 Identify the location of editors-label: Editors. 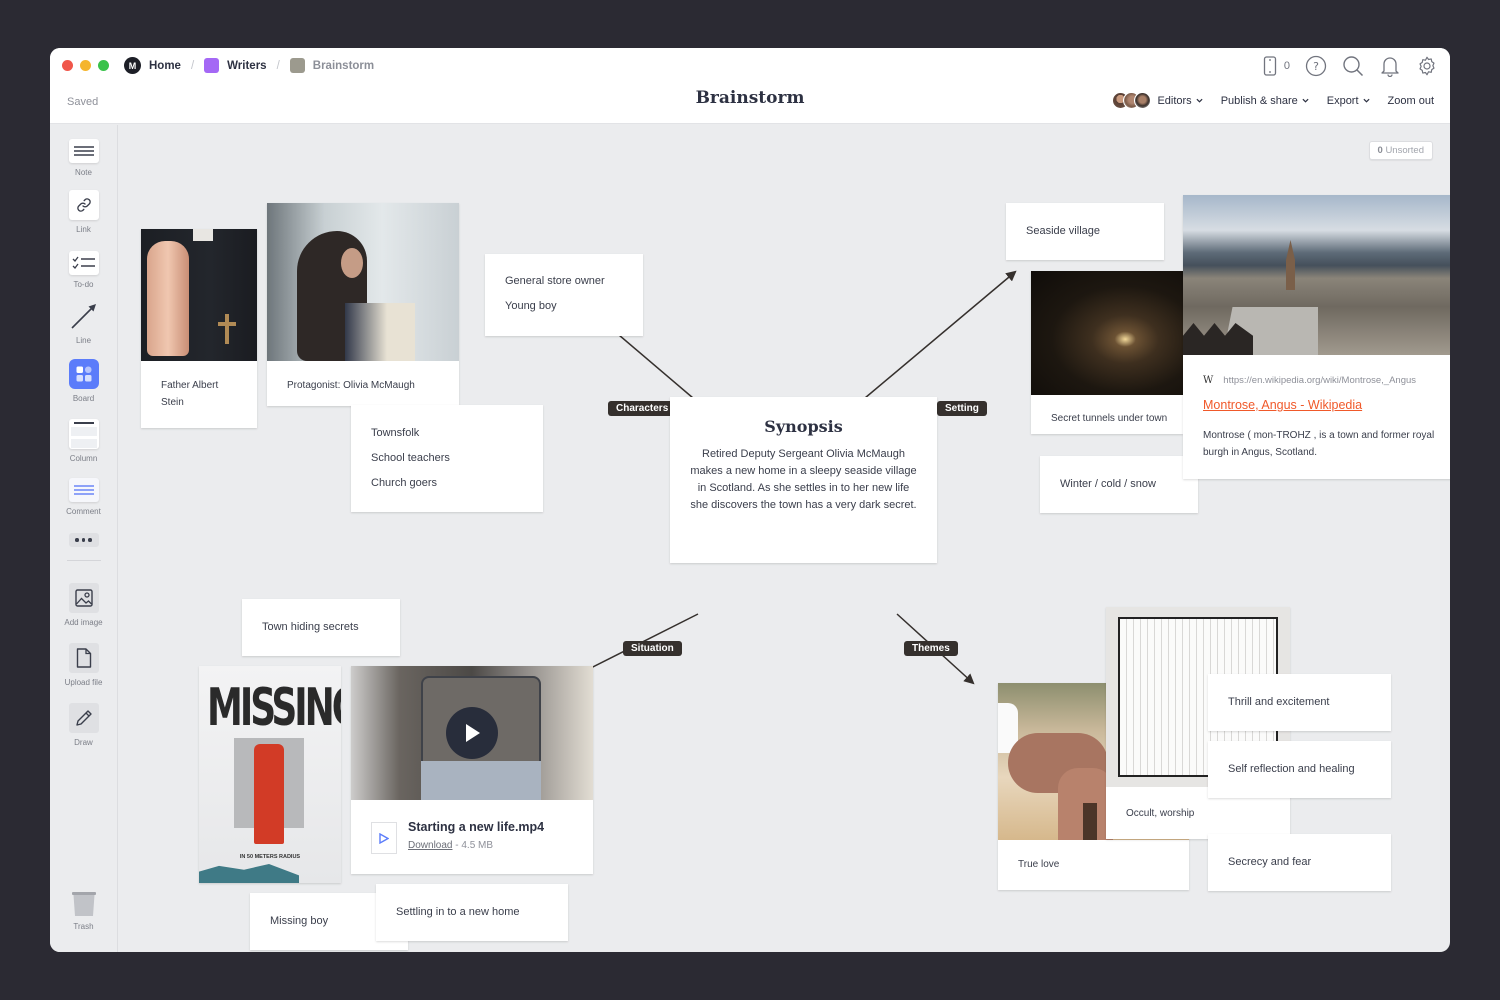
(1174, 100).